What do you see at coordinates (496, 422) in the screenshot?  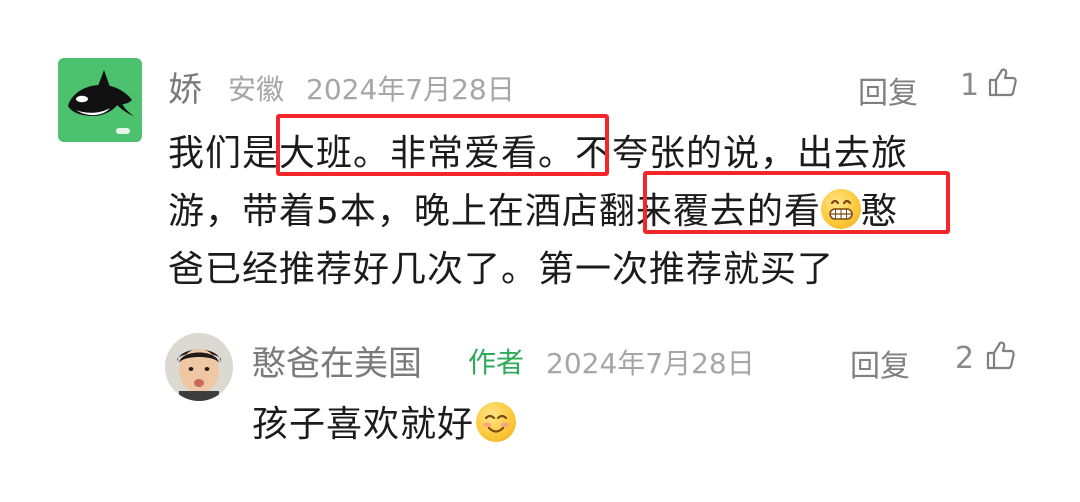 I see `smiling-face-icon` at bounding box center [496, 422].